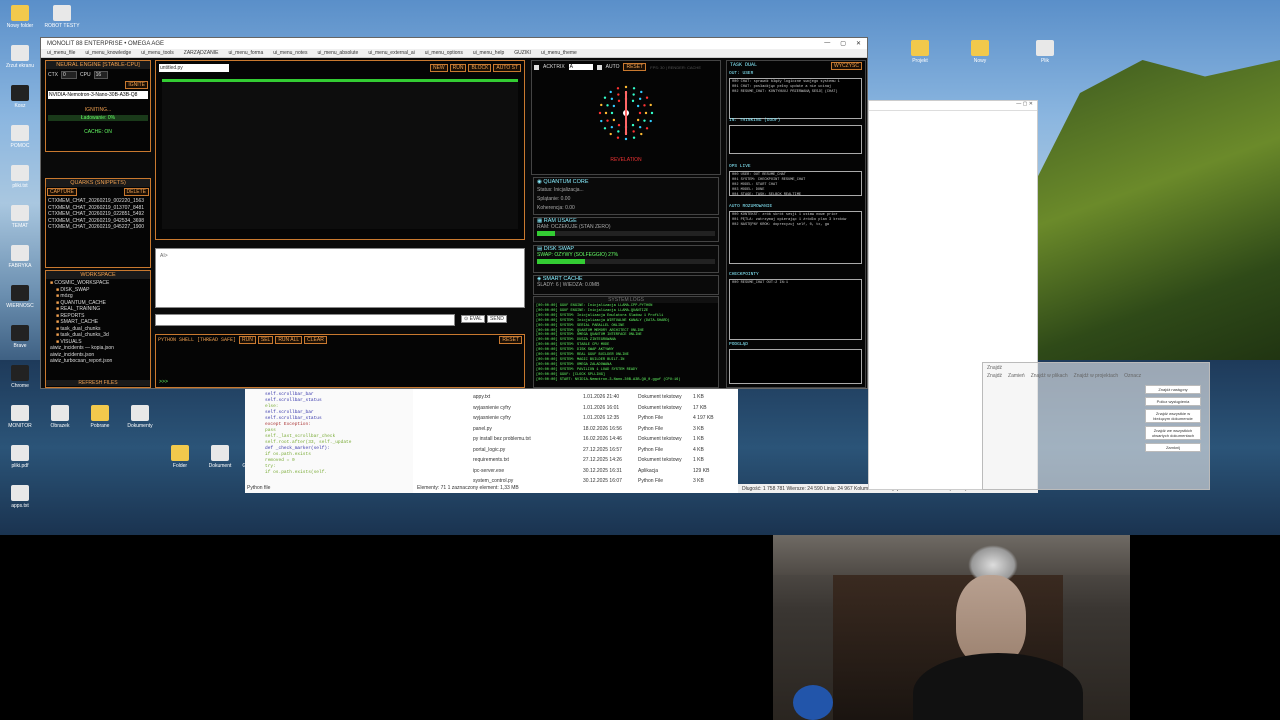  I want to click on desktop-icon: TEMAT, so click(20, 217).